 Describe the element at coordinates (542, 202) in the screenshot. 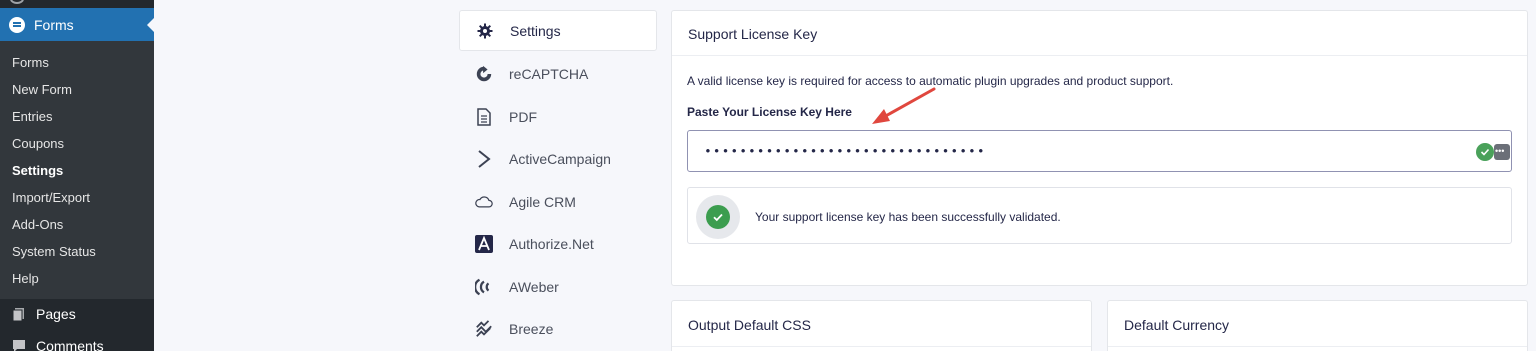

I see `settings-nav-label: Agile CRM` at that location.